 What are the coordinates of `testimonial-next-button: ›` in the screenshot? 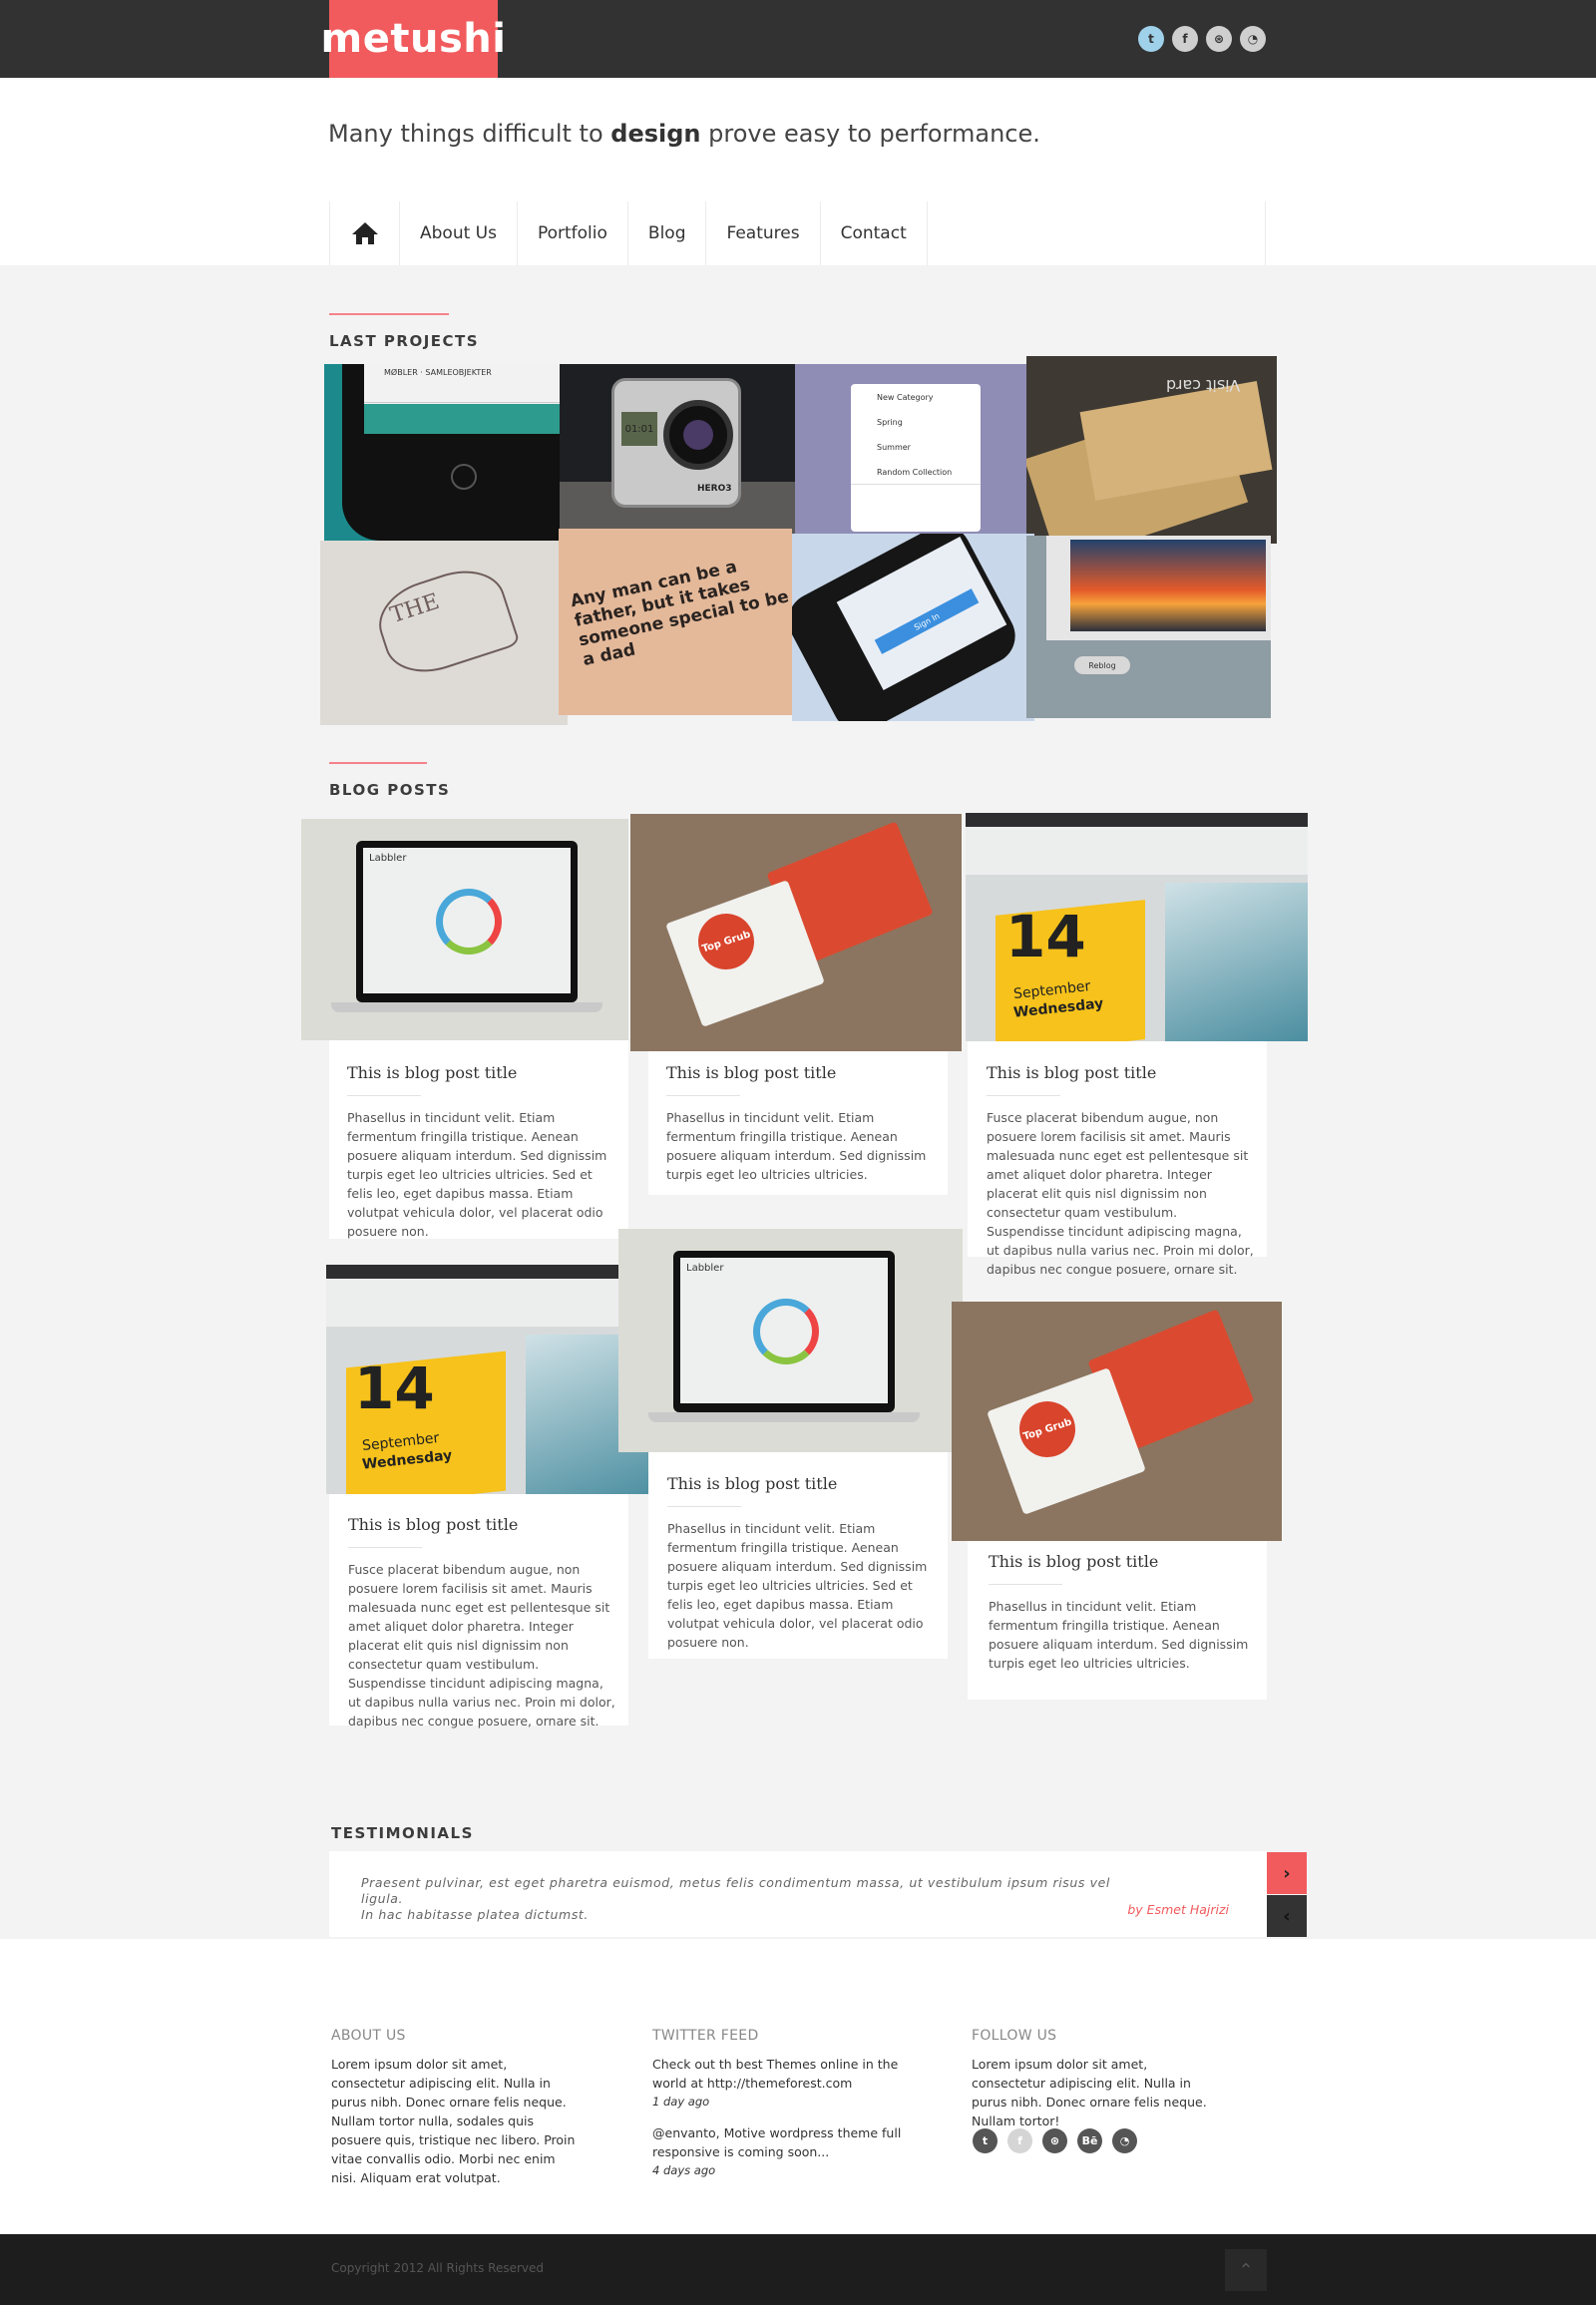 It's located at (1287, 1873).